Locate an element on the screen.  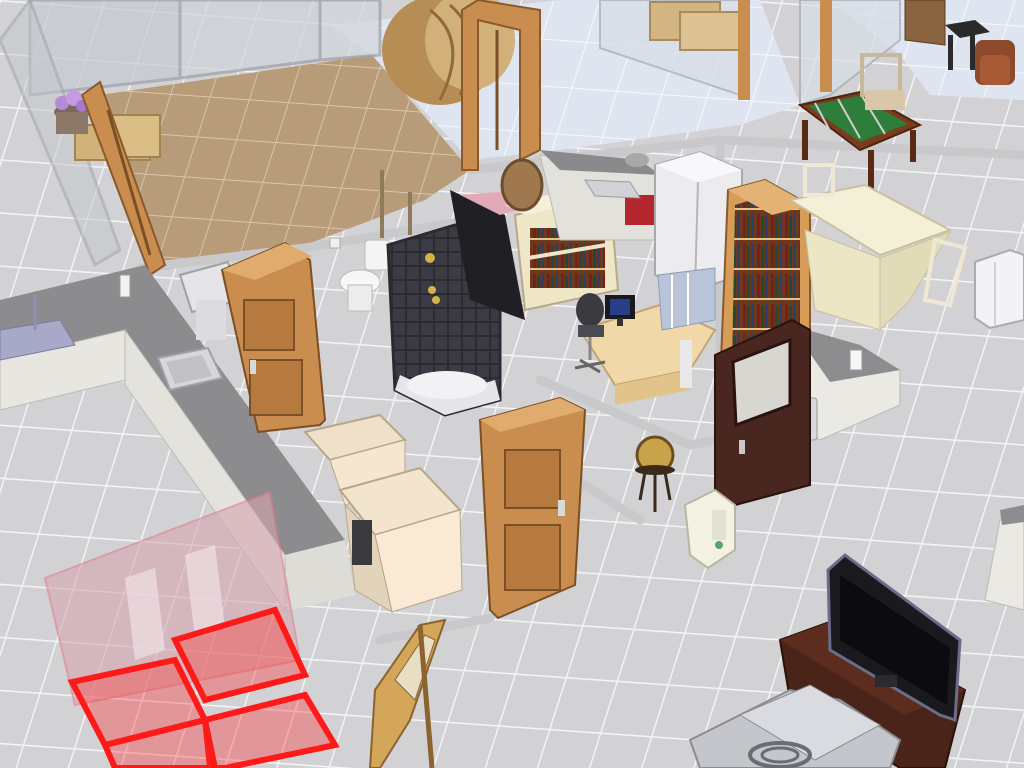
armchair is located at coordinates (995, 62).